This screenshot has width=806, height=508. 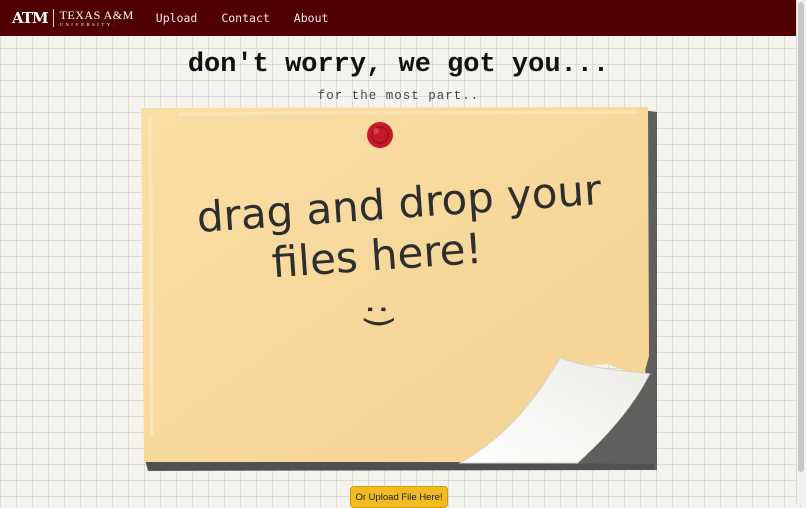 What do you see at coordinates (408, 113) in the screenshot?
I see `paper-highlight-top` at bounding box center [408, 113].